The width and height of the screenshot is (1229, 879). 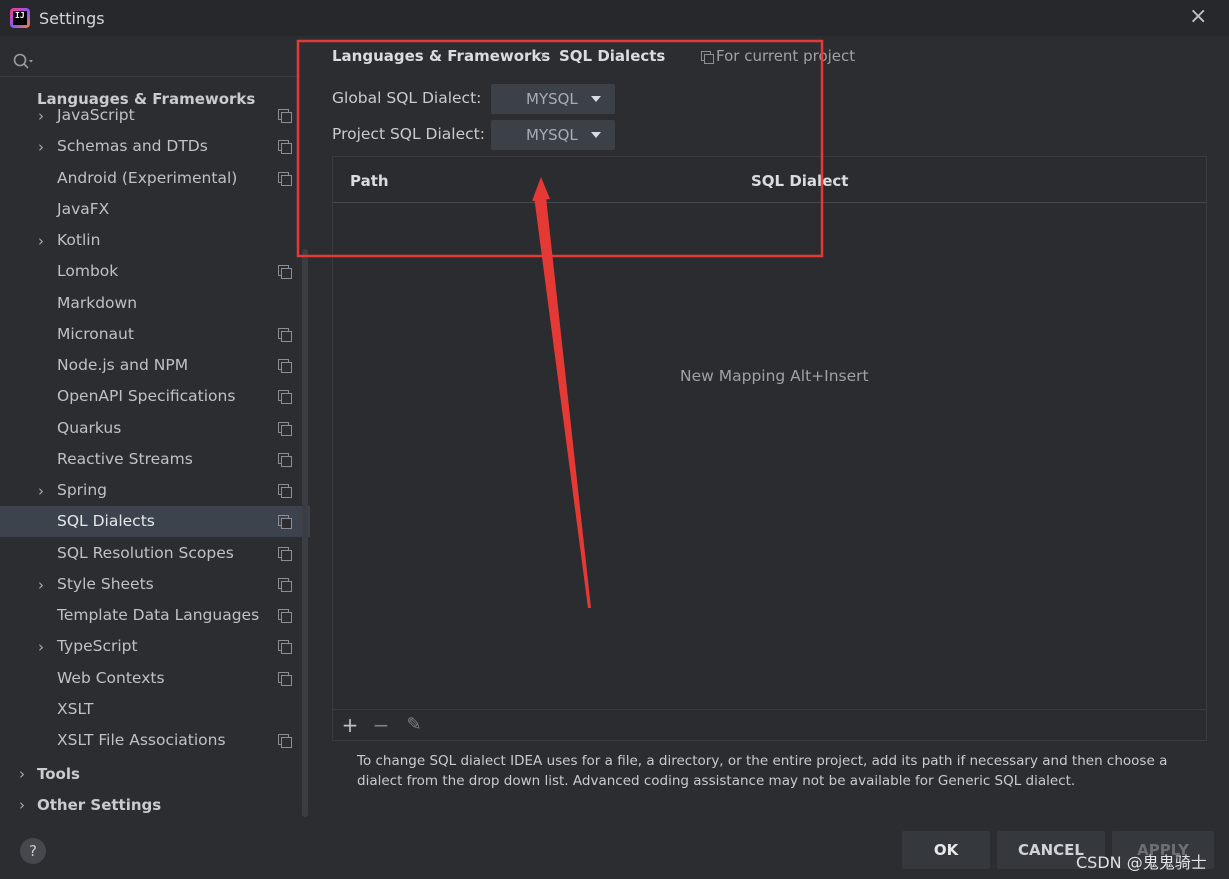 I want to click on sidebar-item-lombok: Lombok, so click(x=155, y=271).